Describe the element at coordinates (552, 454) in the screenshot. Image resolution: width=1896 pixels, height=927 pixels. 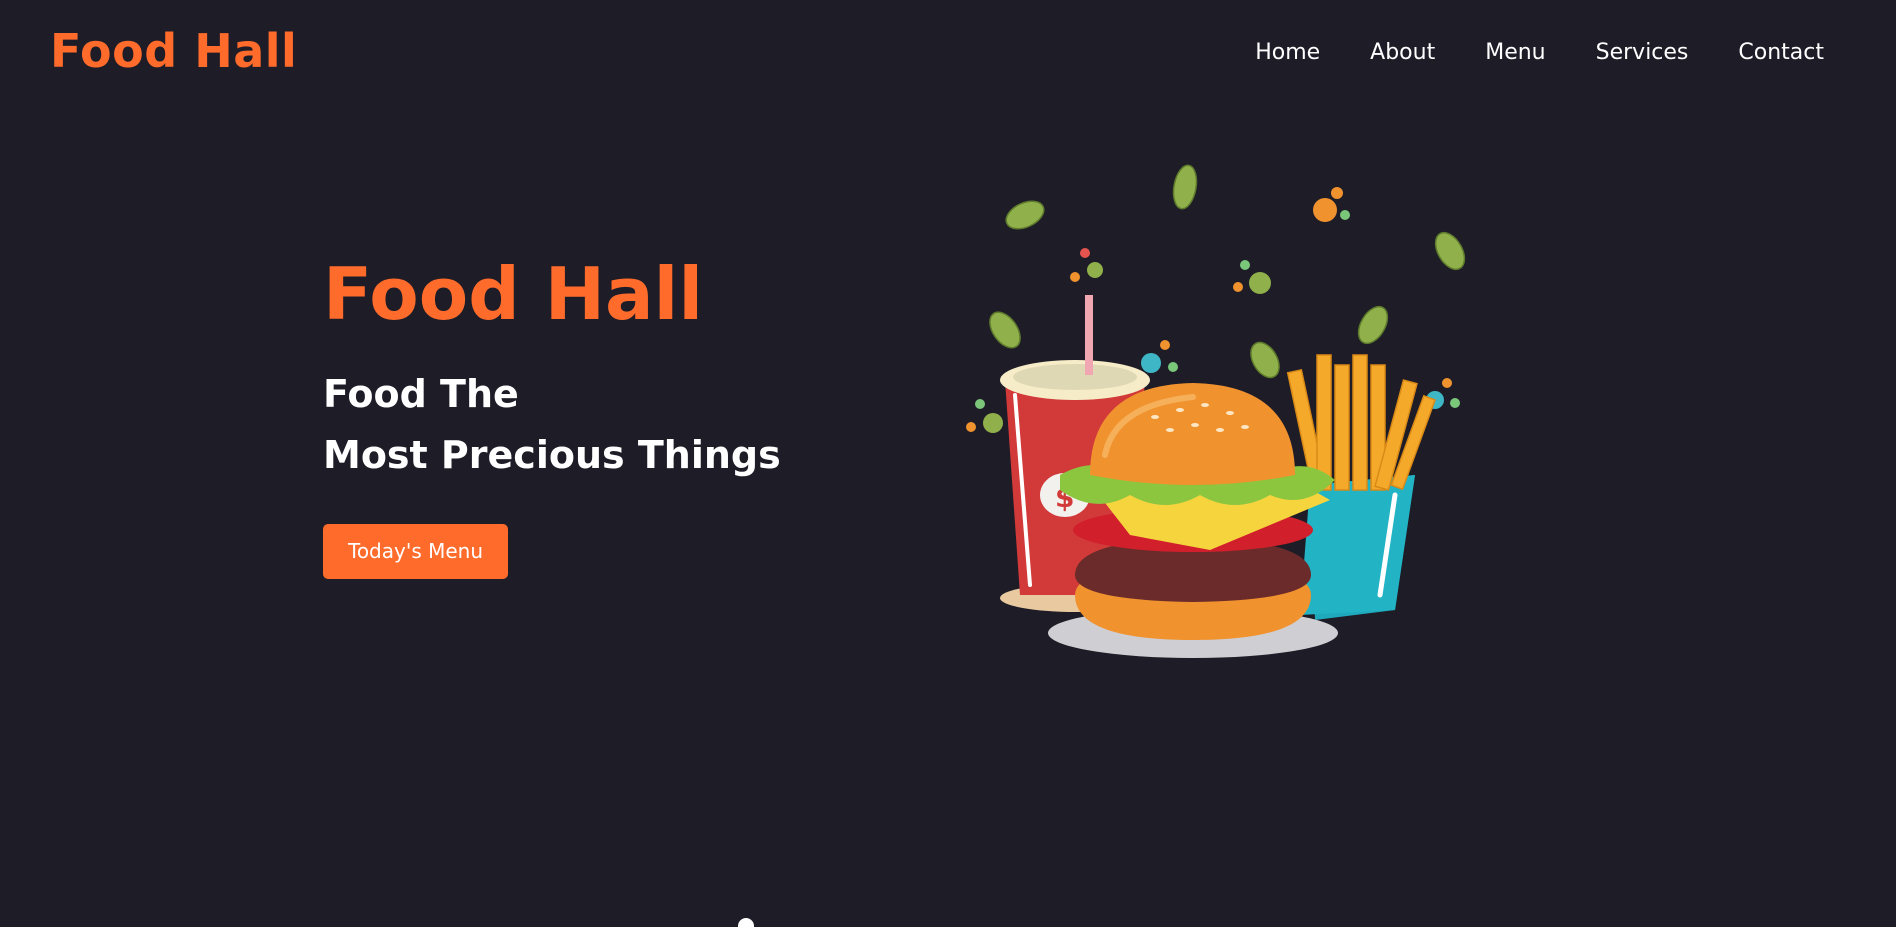
I see `hero-subtitle-line2: Most Precious Things` at that location.